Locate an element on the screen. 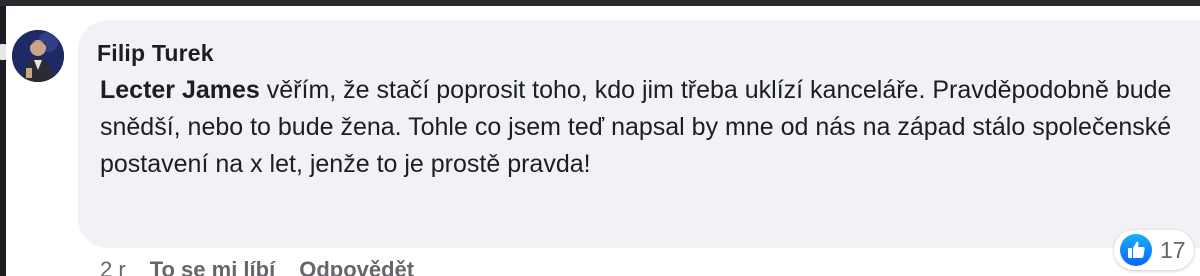  reply-button: Odpovědět is located at coordinates (356, 266).